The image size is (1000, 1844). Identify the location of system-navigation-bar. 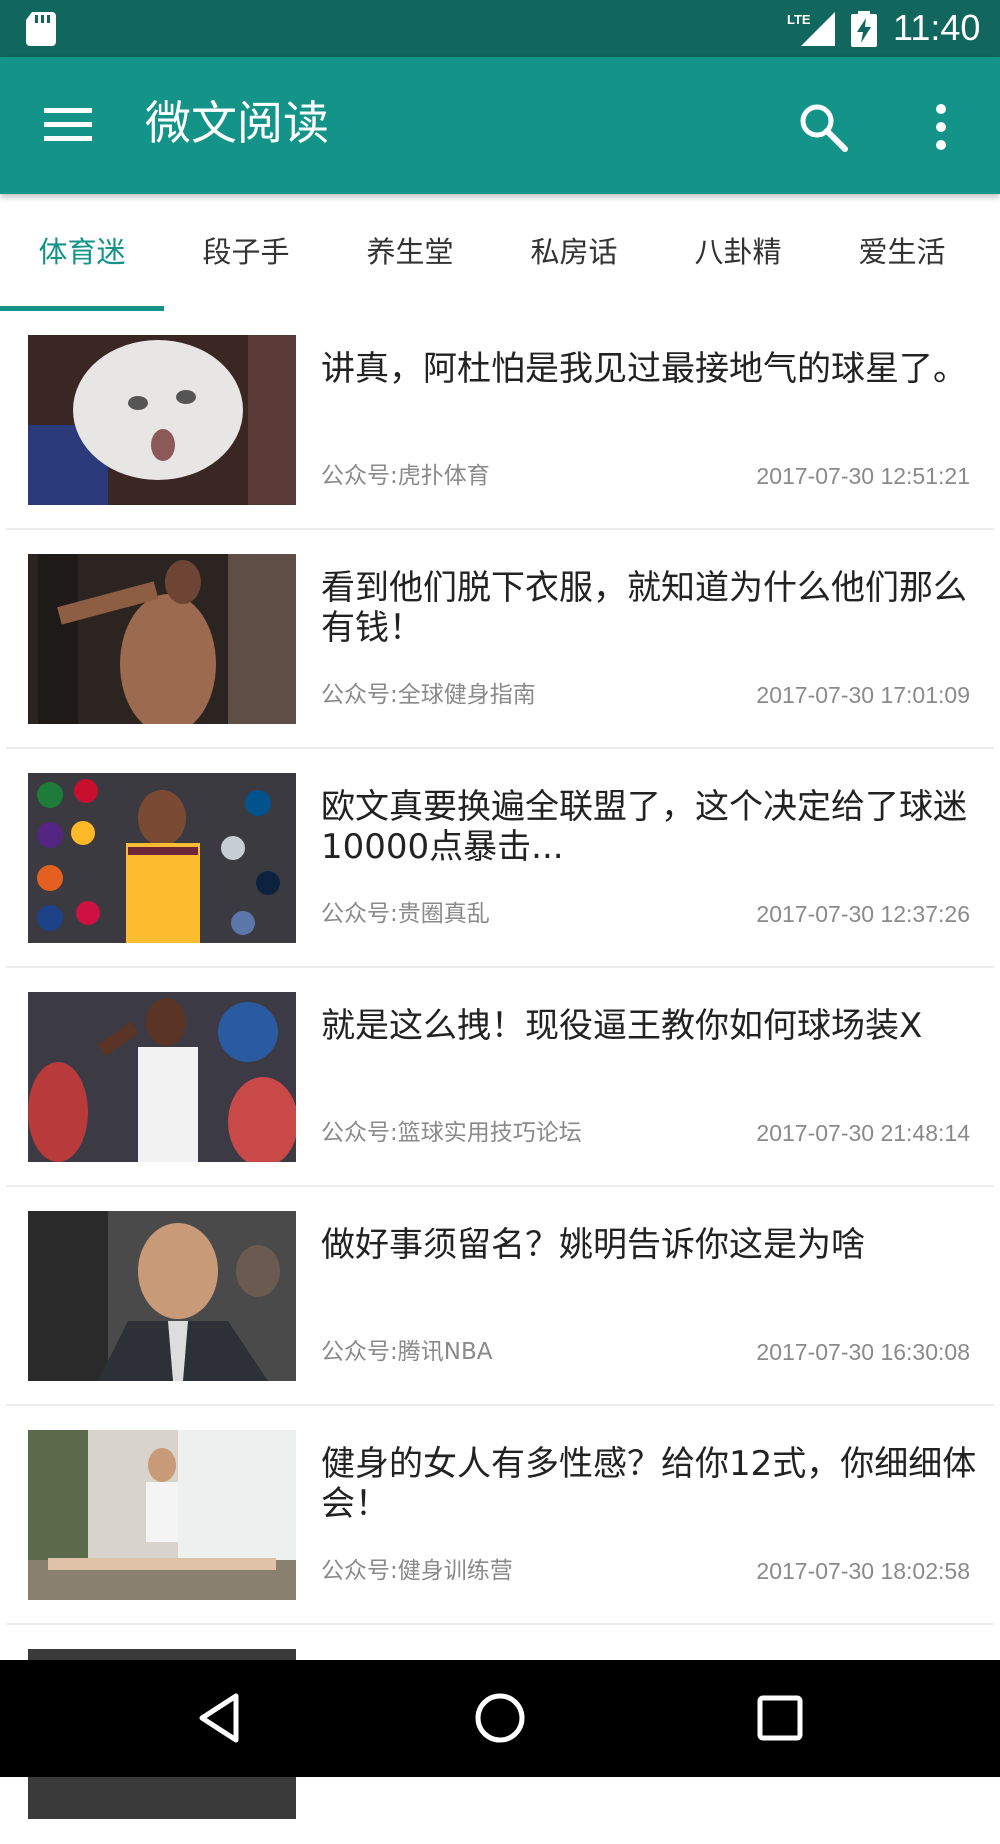
(500, 1718).